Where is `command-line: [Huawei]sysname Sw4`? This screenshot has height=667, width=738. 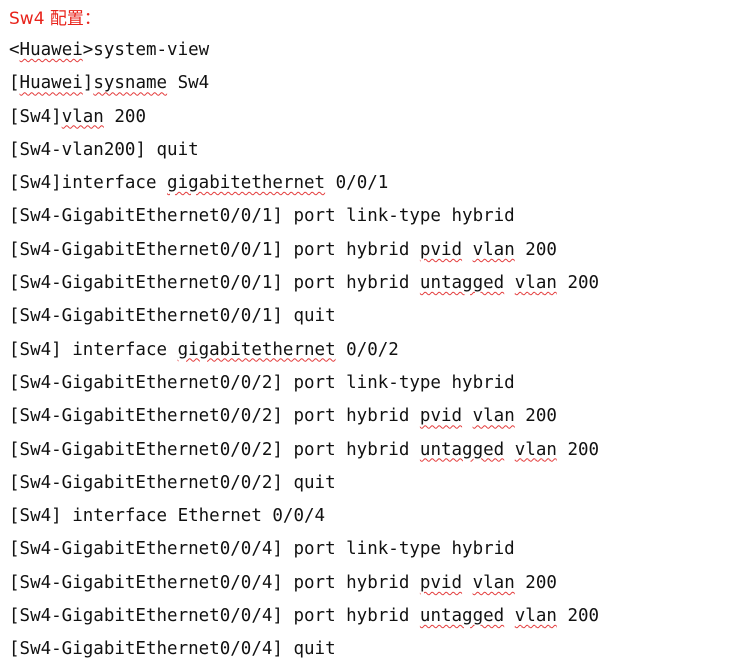
command-line: [Huawei]sysname Sw4 is located at coordinates (304, 83).